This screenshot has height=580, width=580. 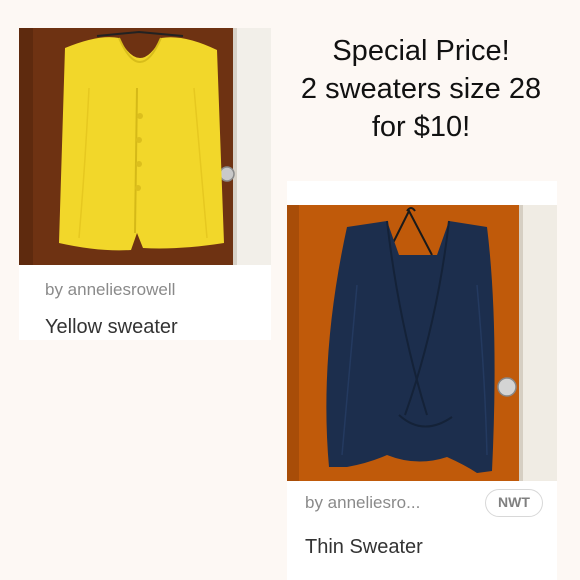 What do you see at coordinates (421, 51) in the screenshot?
I see `promo-line-1: Special Price!` at bounding box center [421, 51].